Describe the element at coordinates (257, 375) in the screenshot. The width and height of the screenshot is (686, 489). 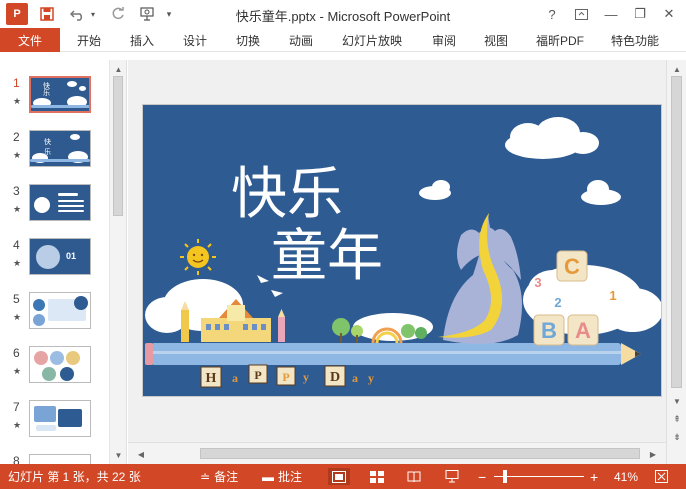
I see `letter-p1: P` at that location.